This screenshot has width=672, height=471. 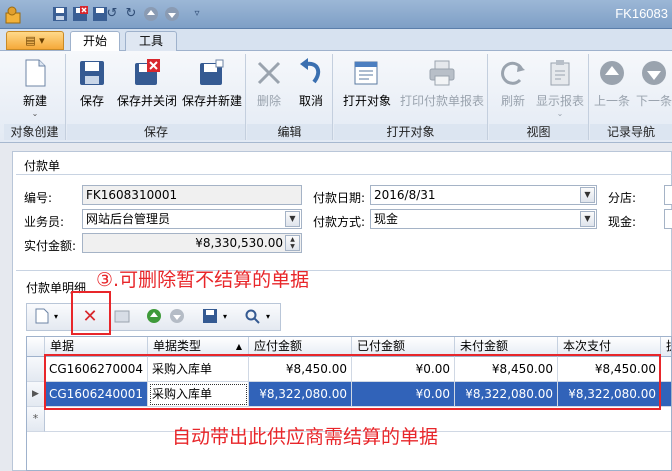 What do you see at coordinates (442, 89) in the screenshot?
I see `print-report-button: 打印付款单报表` at bounding box center [442, 89].